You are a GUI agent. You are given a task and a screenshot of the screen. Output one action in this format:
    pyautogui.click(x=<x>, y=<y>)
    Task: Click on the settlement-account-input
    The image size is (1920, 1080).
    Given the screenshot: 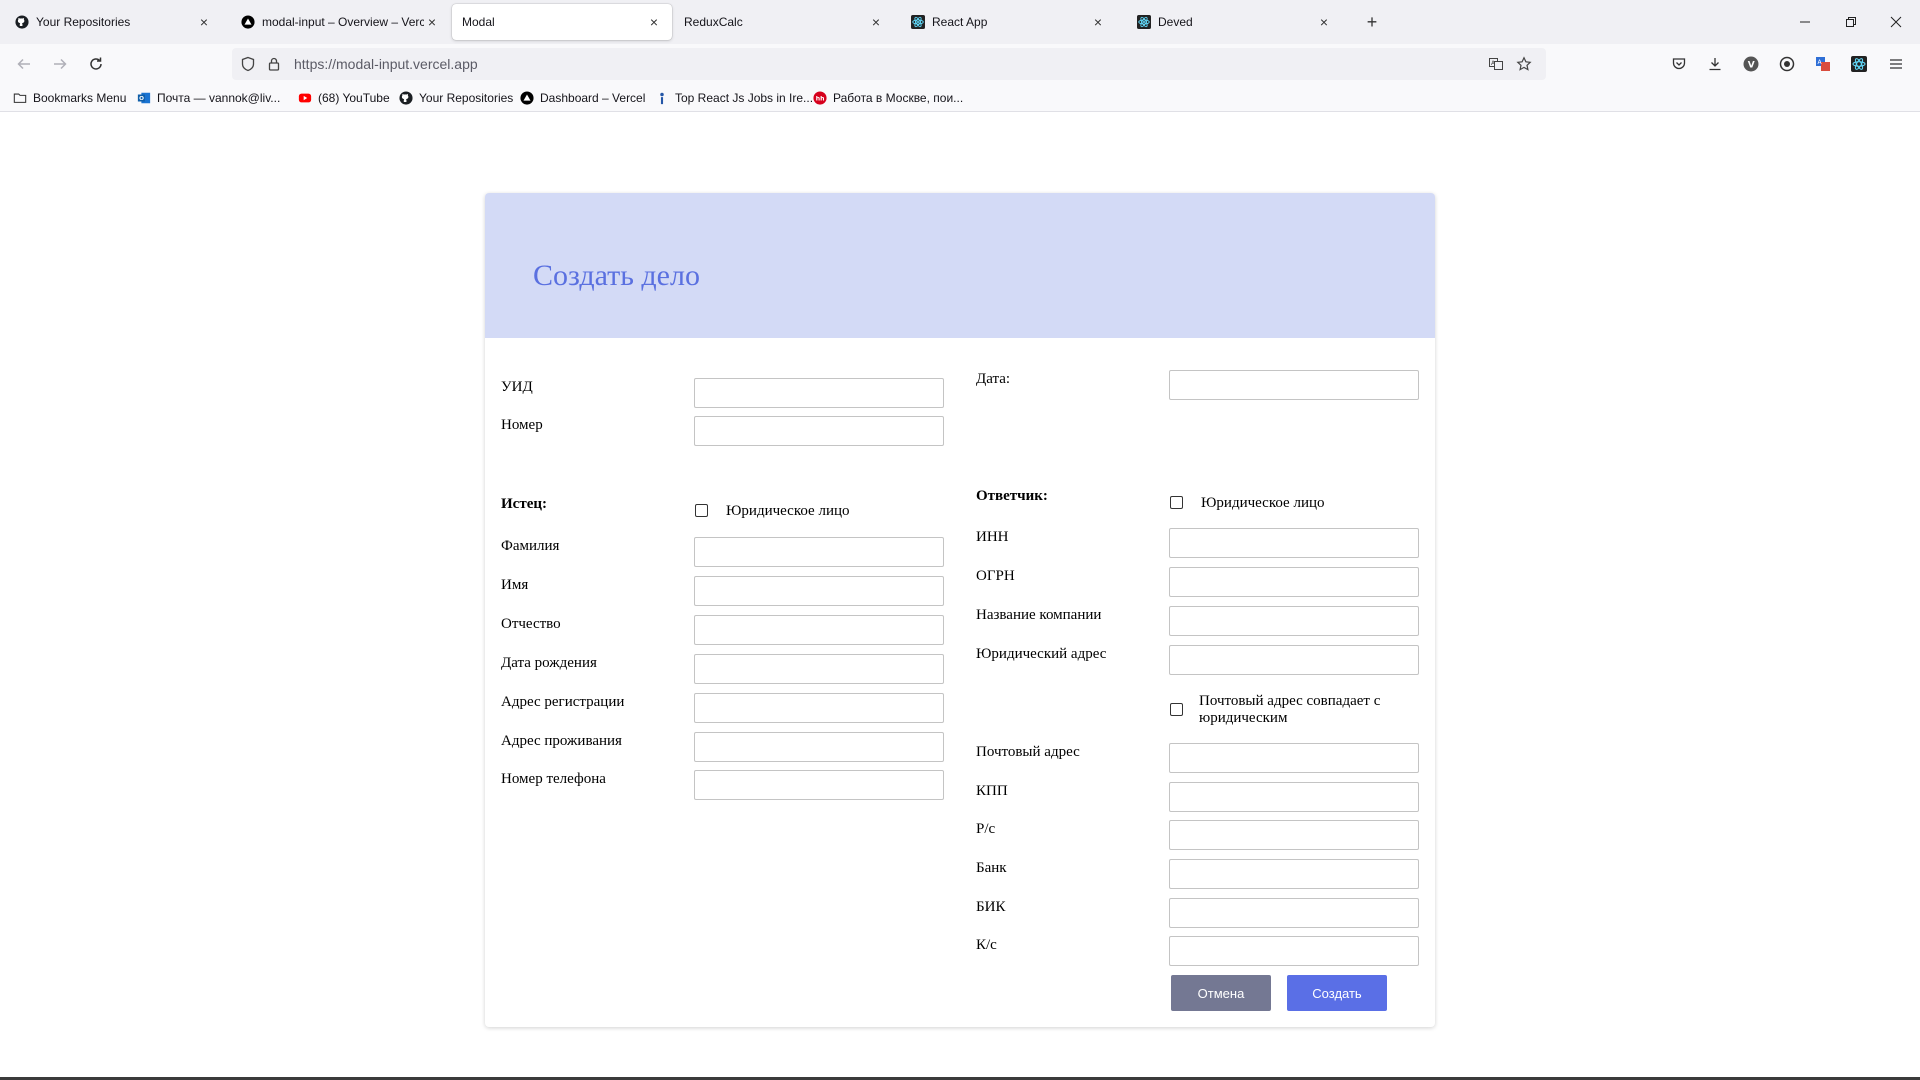 What is the action you would take?
    pyautogui.click(x=1294, y=835)
    